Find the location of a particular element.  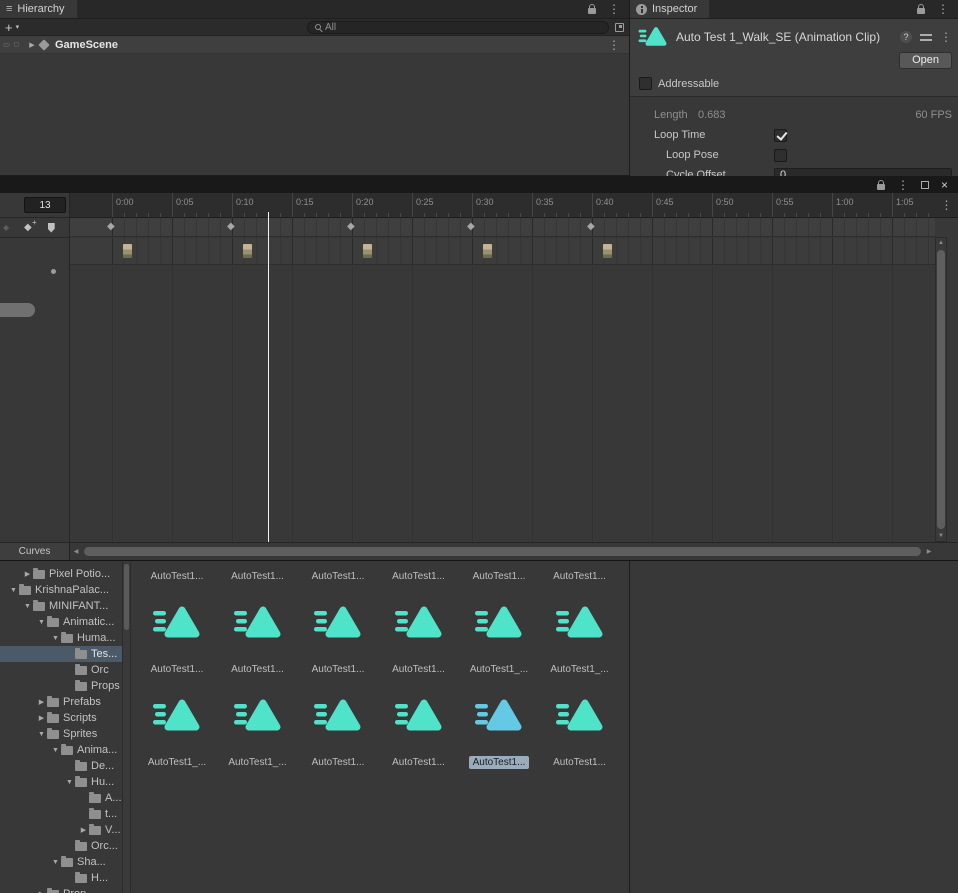

close-icon: × is located at coordinates (944, 185).